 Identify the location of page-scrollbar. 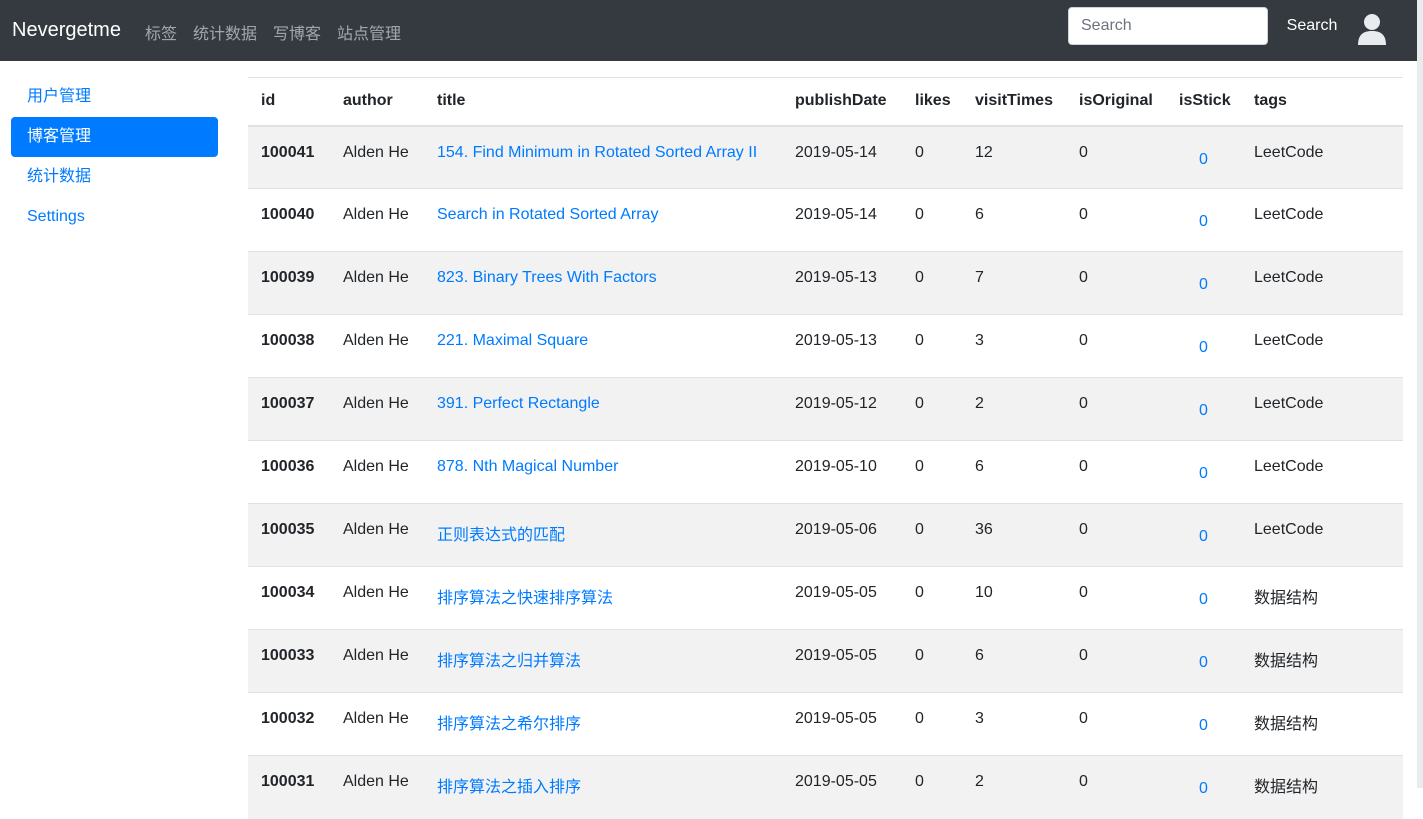
(1420, 394).